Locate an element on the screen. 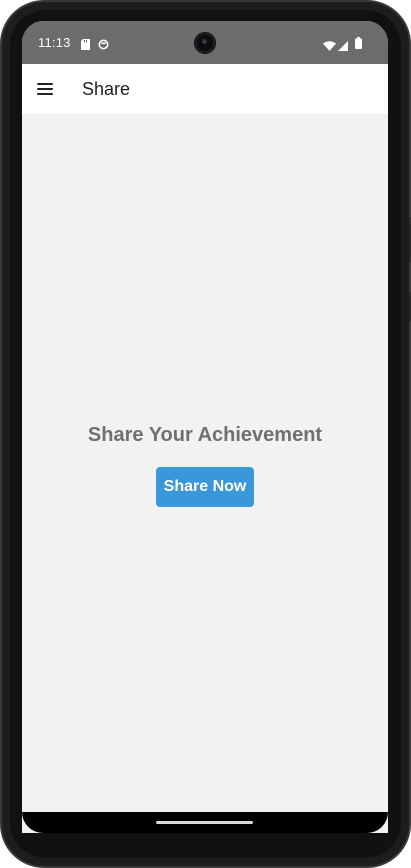 This screenshot has height=868, width=411. share-now-button: Share Now is located at coordinates (205, 487).